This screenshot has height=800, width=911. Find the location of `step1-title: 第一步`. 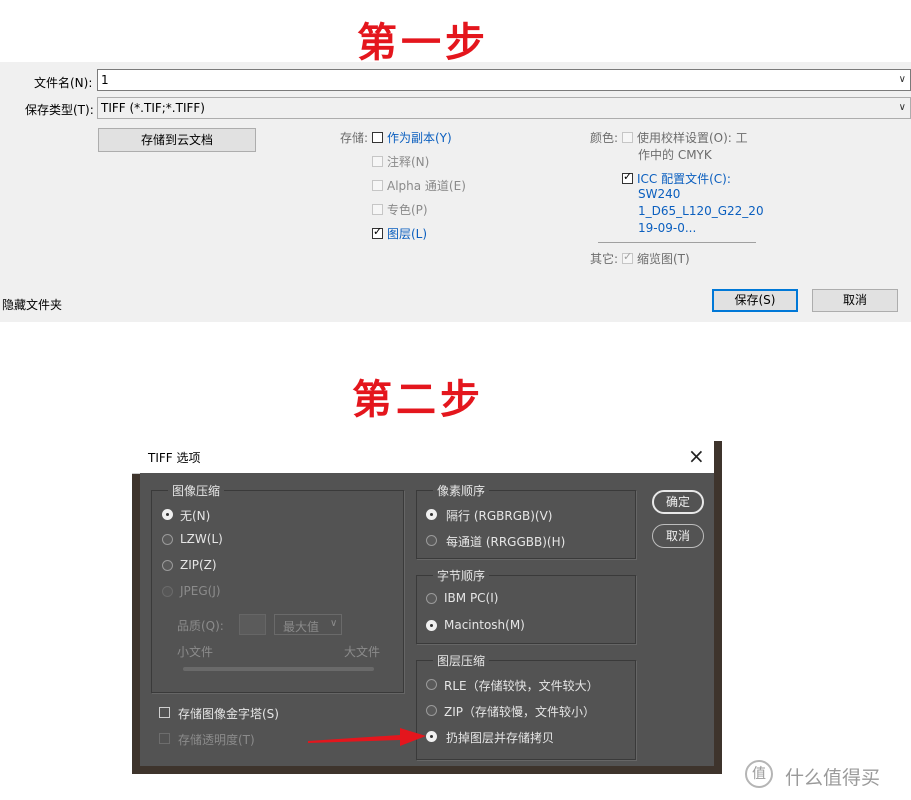

step1-title: 第一步 is located at coordinates (423, 43).